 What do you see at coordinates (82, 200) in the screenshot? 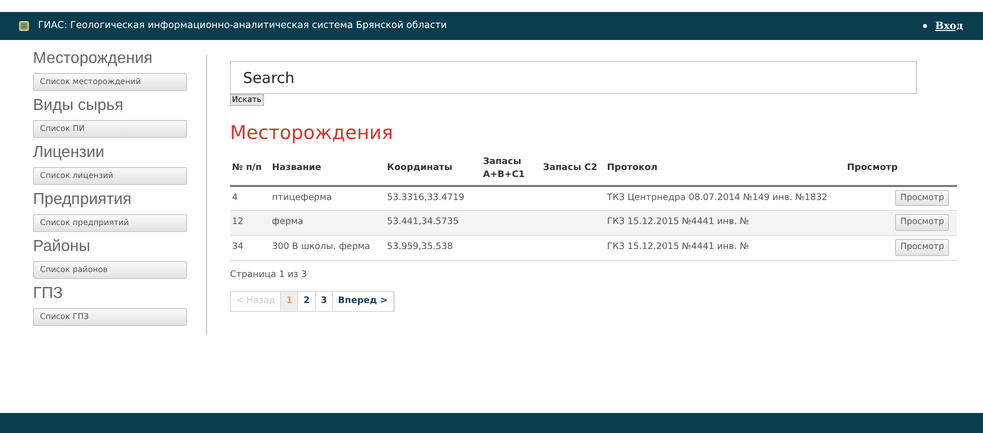
I see `section-heading: Предприятия` at bounding box center [82, 200].